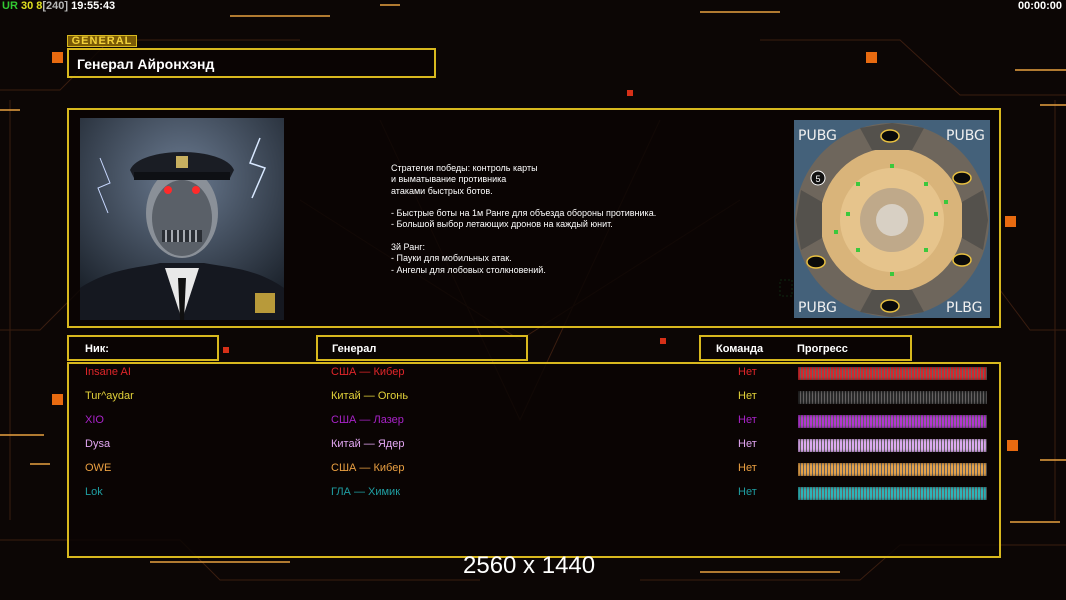 The width and height of the screenshot is (1066, 600). I want to click on hud-stats: UR 30 8[240] 19:55:43, so click(58, 6).